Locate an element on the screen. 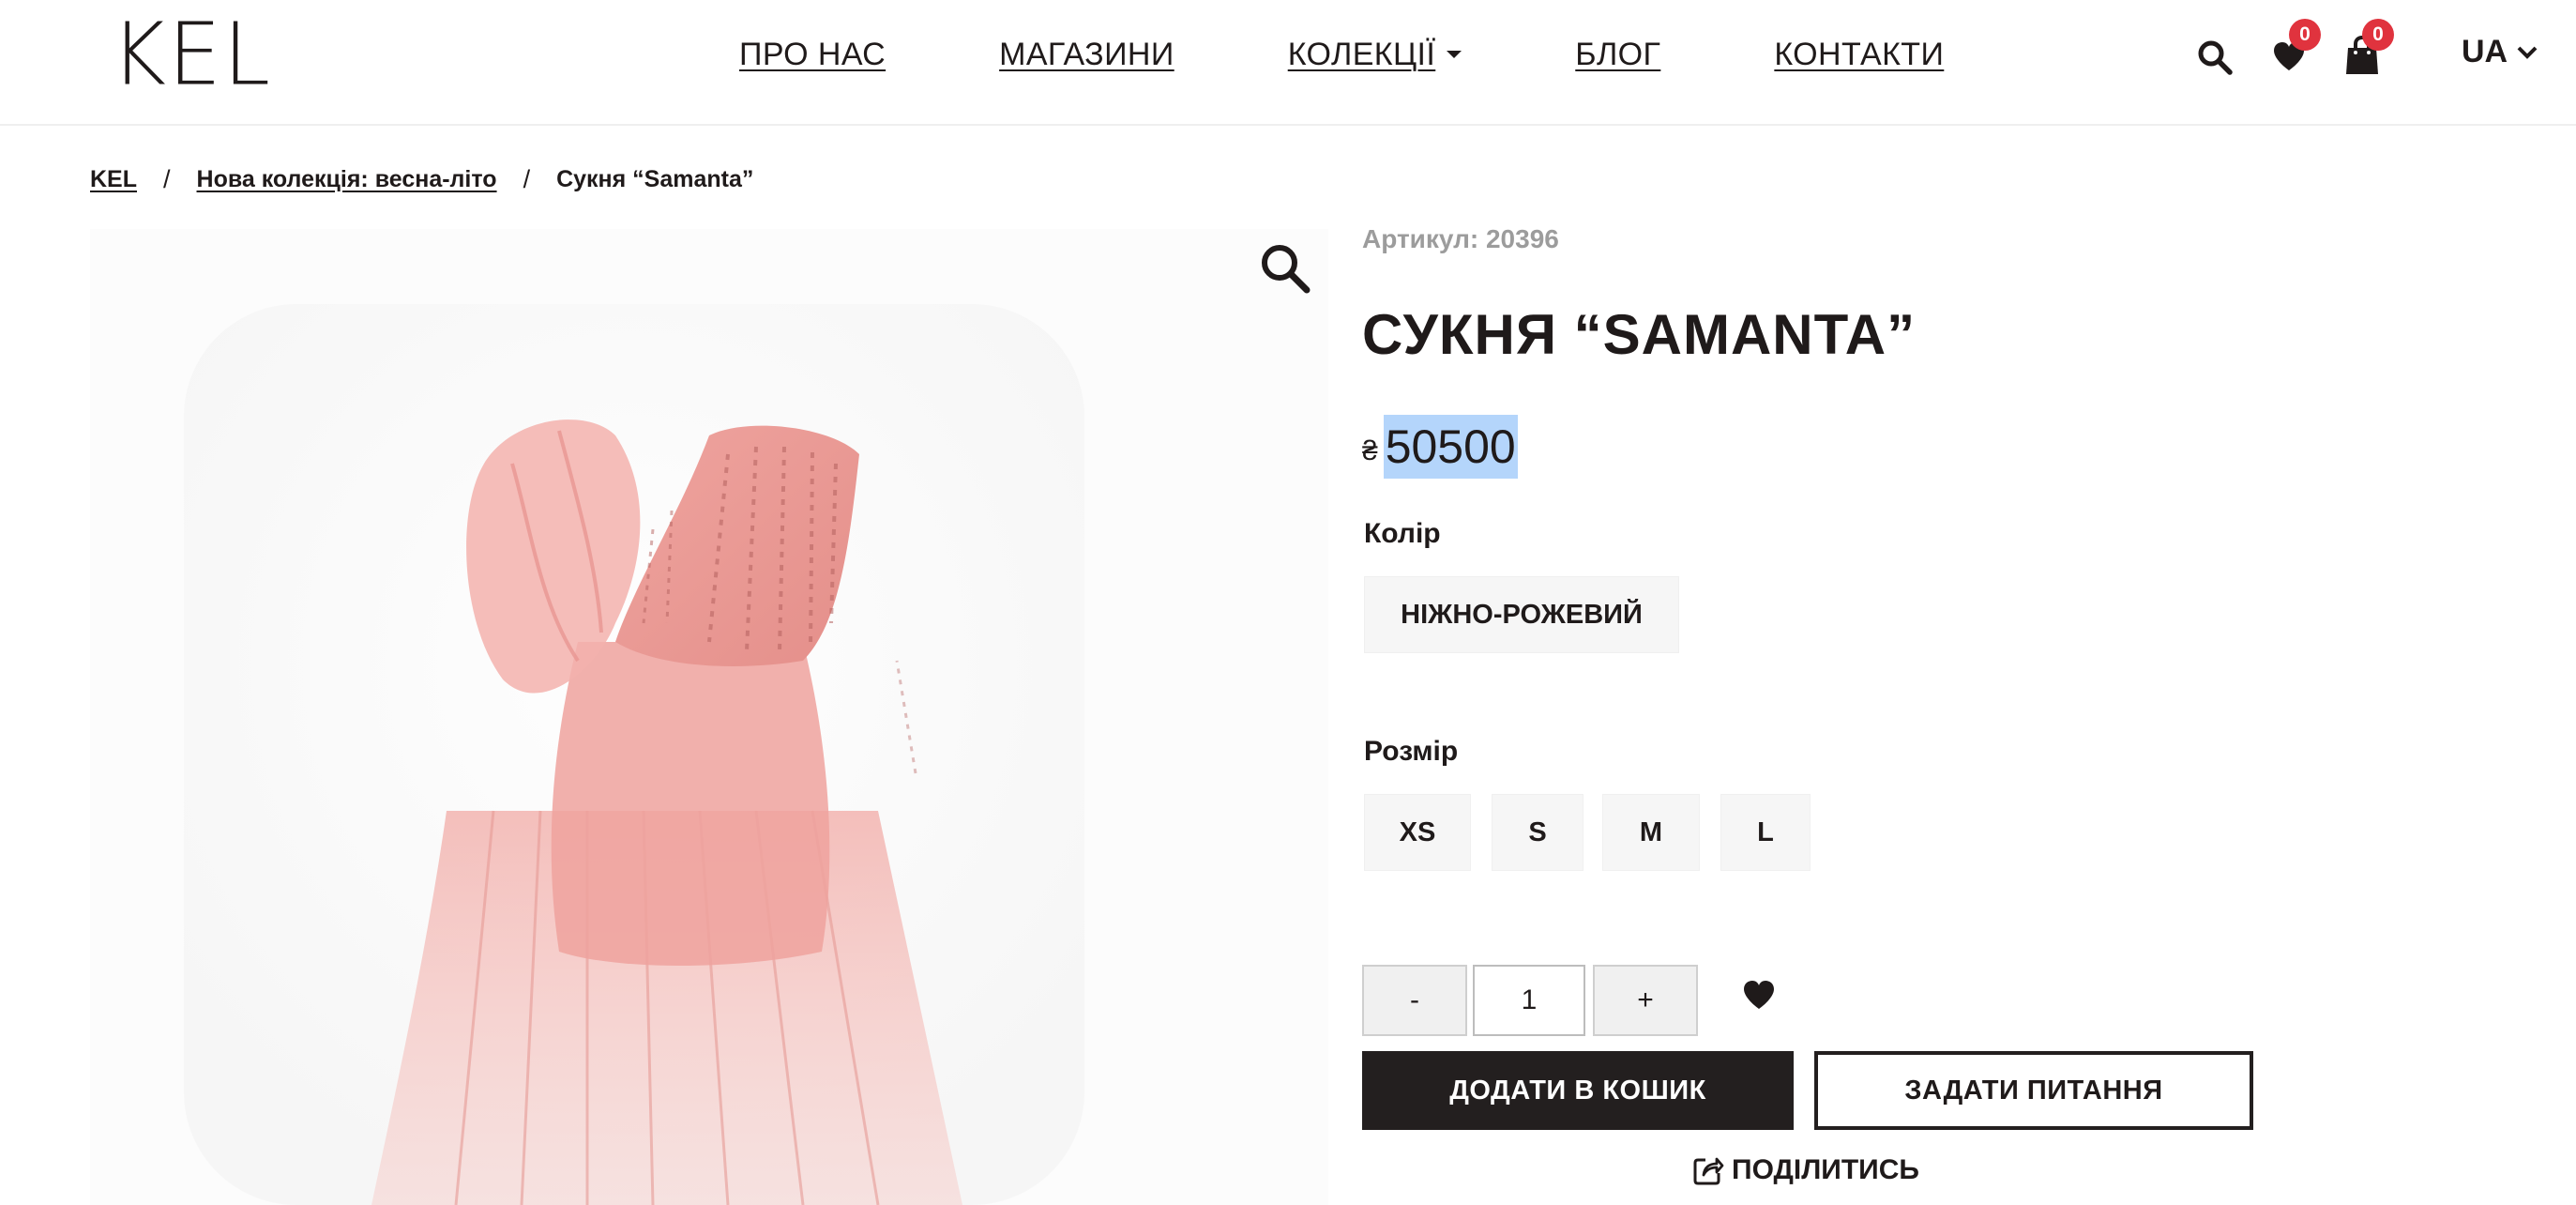 Image resolution: width=2576 pixels, height=1205 pixels. size-option-l: L is located at coordinates (1766, 832).